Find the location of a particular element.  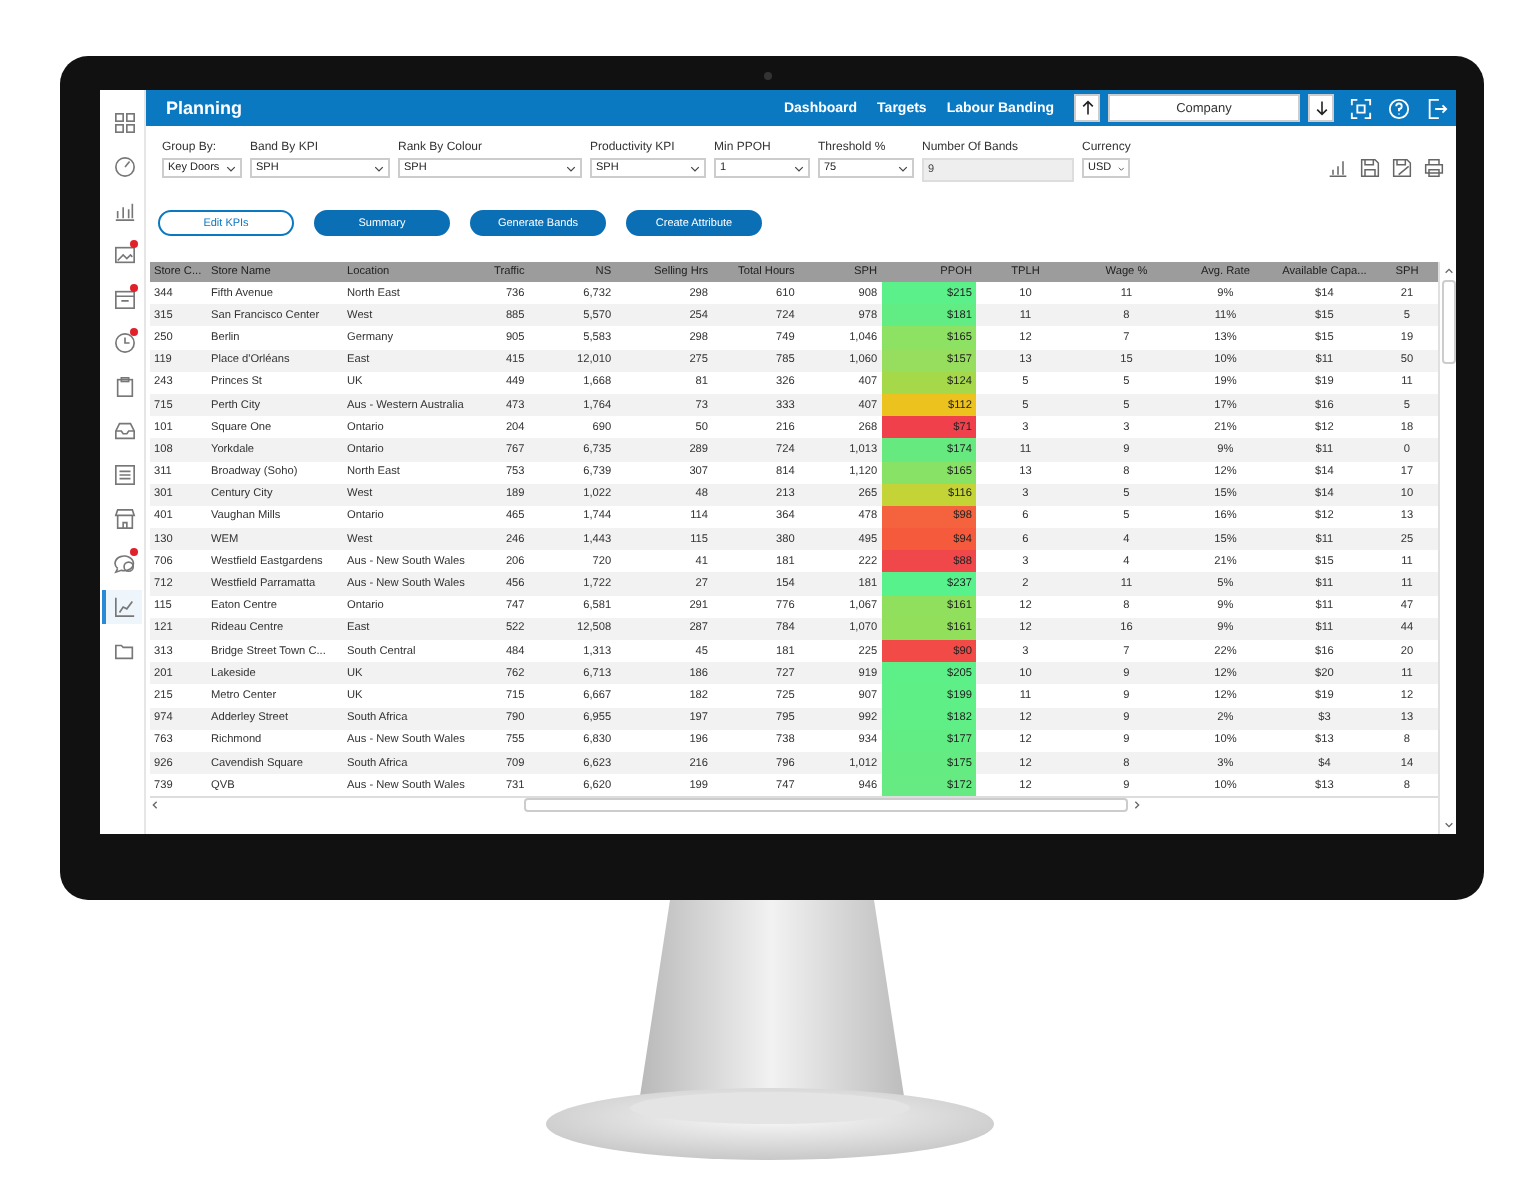

print-icon is located at coordinates (1434, 168).